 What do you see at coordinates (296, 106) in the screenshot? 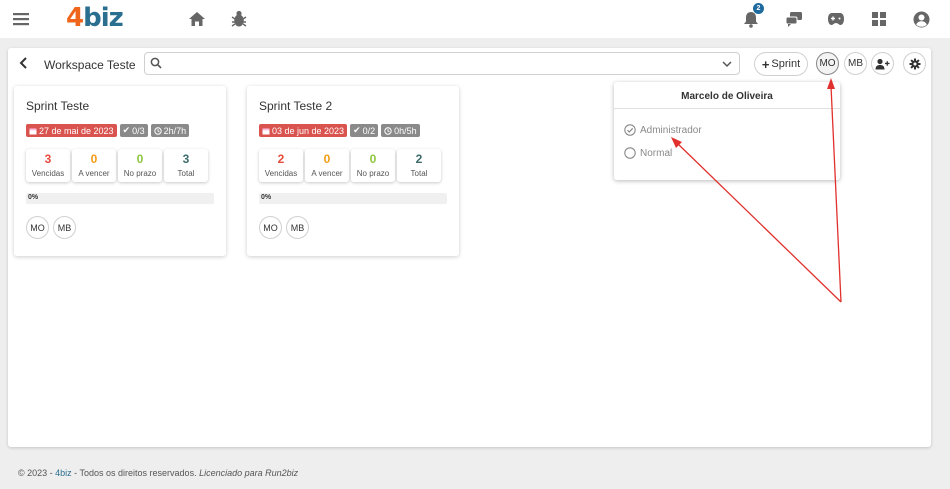
I see `sprint-title: Sprint Teste 2` at bounding box center [296, 106].